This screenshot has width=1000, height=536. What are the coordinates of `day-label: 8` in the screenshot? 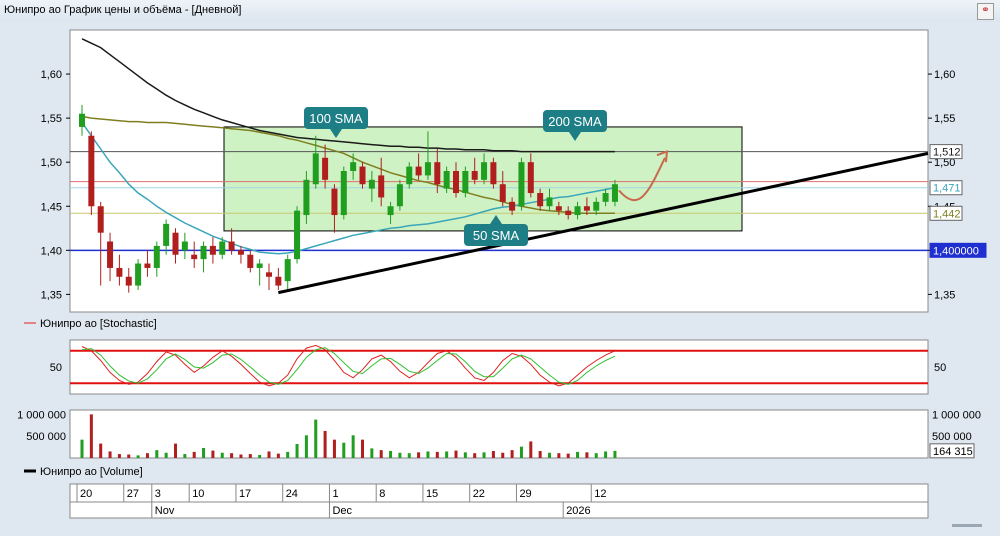 It's located at (382, 494).